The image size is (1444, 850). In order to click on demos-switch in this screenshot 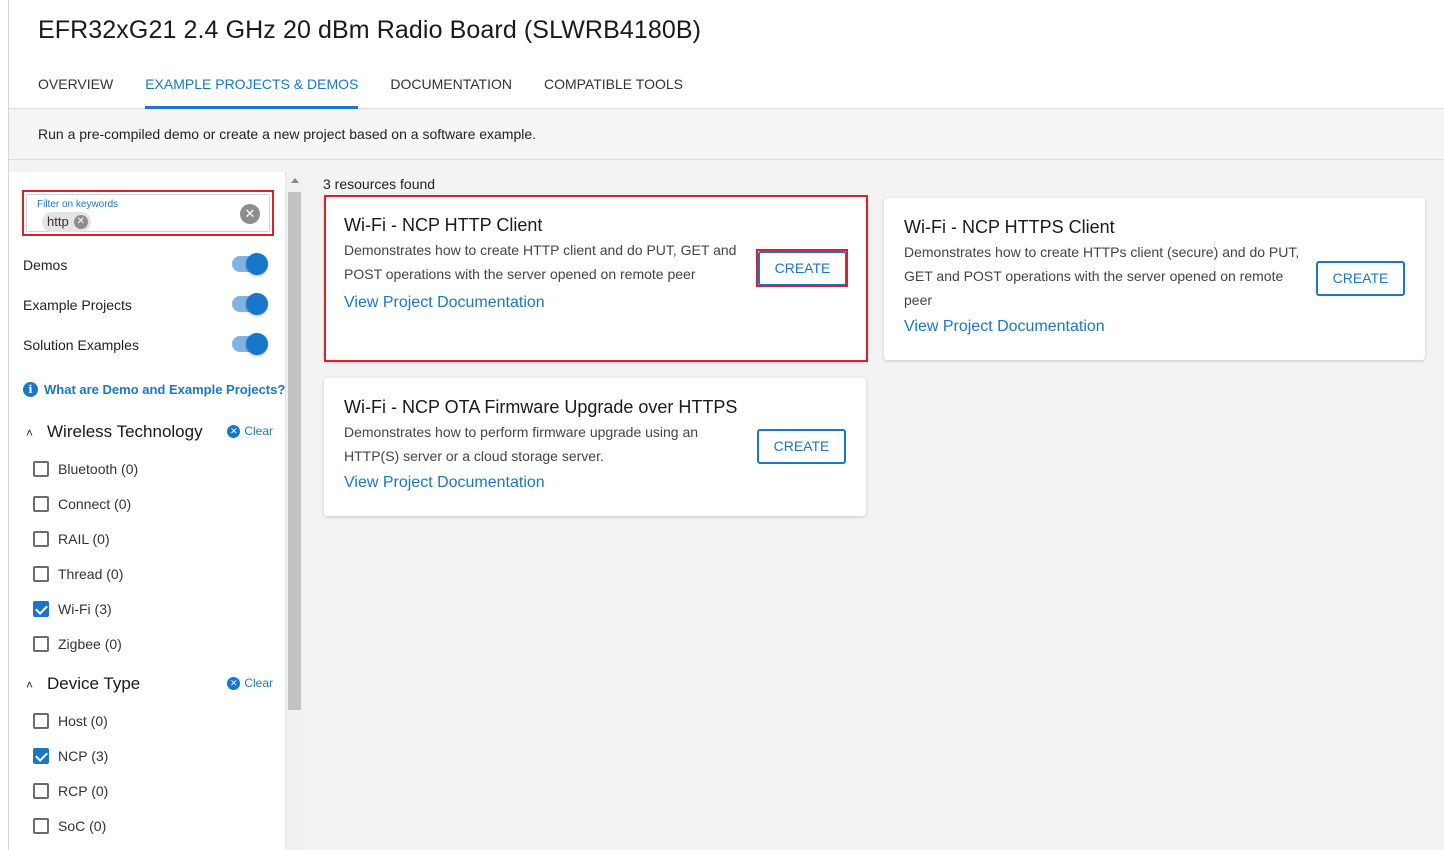, I will do `click(250, 264)`.